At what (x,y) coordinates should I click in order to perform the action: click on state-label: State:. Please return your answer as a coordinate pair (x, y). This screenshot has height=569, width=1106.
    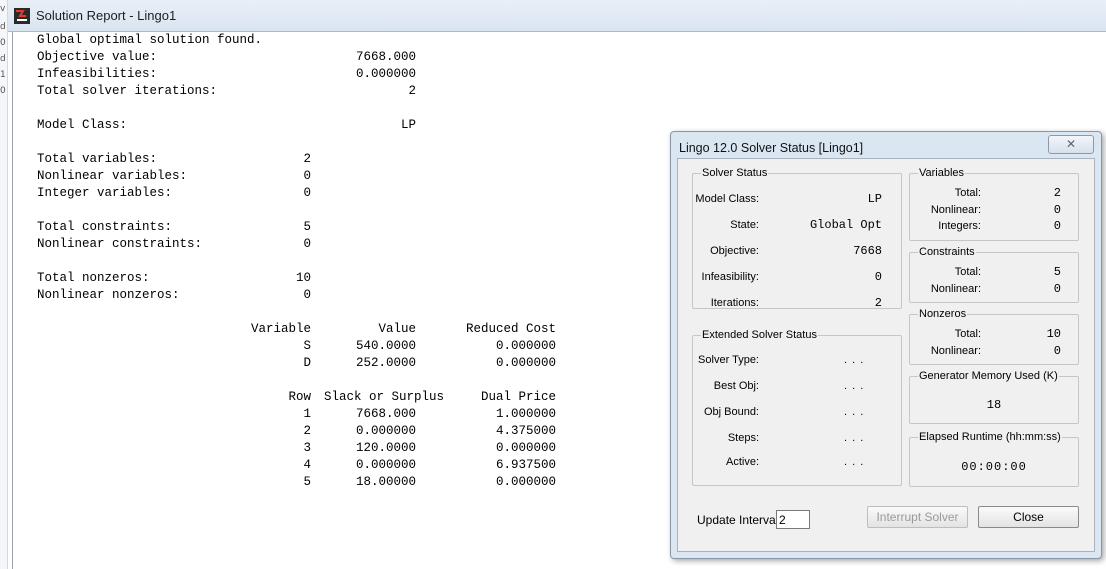
    Looking at the image, I should click on (744, 225).